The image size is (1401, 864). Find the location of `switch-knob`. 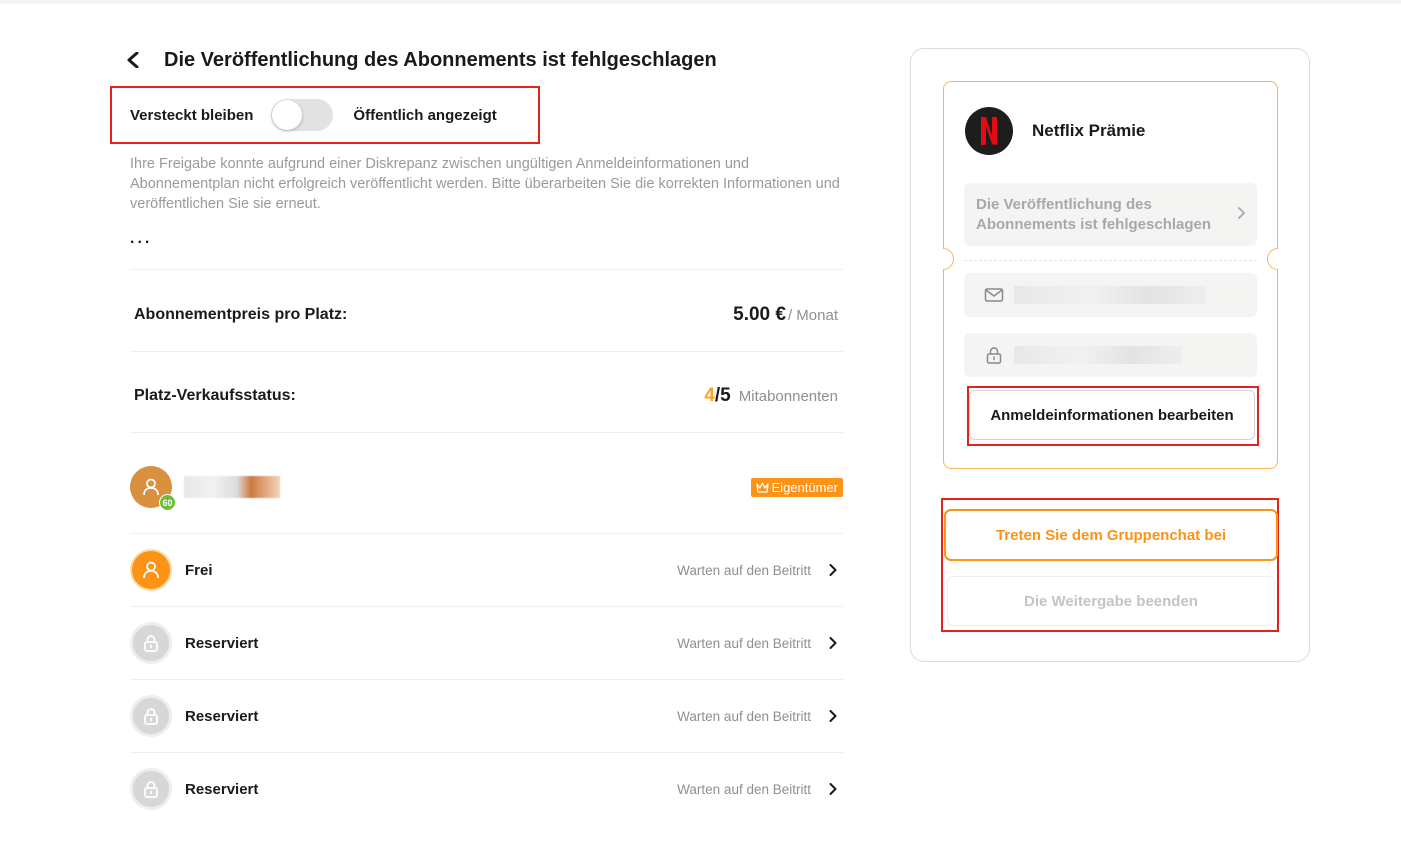

switch-knob is located at coordinates (287, 115).